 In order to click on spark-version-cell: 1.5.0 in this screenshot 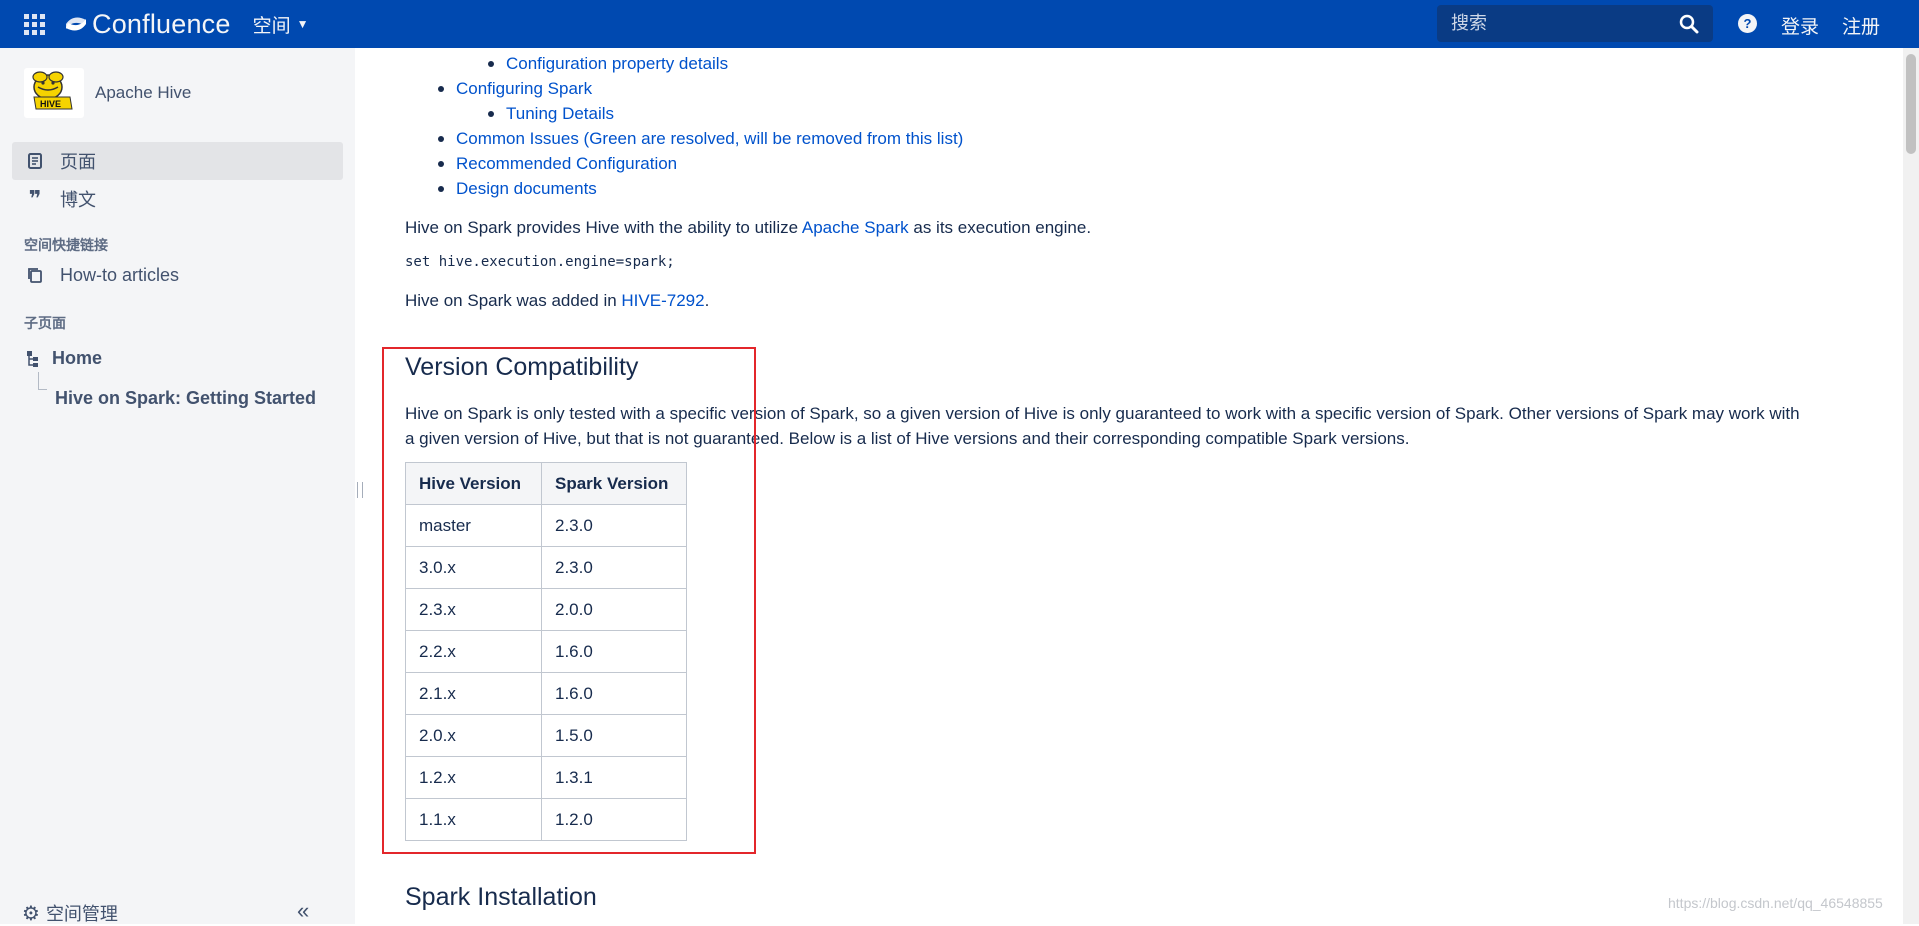, I will do `click(614, 735)`.